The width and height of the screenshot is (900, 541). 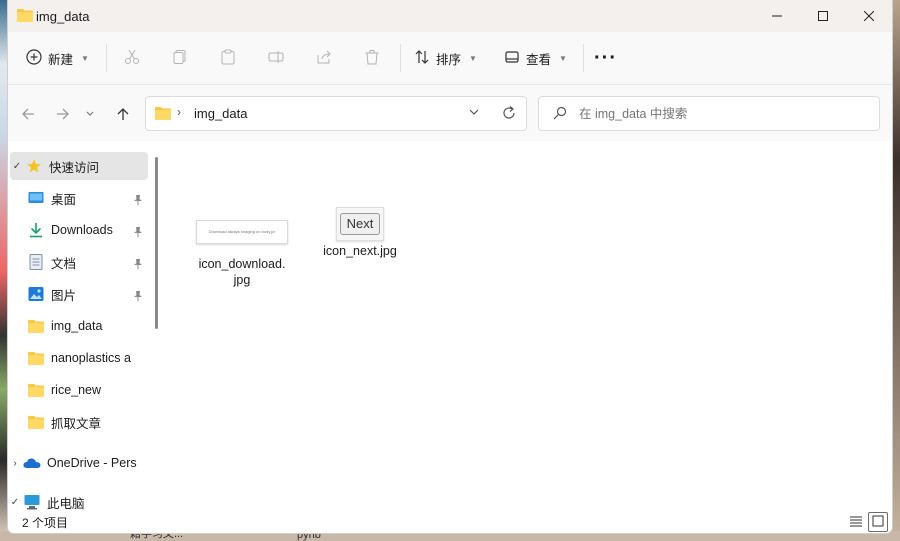 What do you see at coordinates (82, 230) in the screenshot?
I see `sidebar-item-label: Downloads` at bounding box center [82, 230].